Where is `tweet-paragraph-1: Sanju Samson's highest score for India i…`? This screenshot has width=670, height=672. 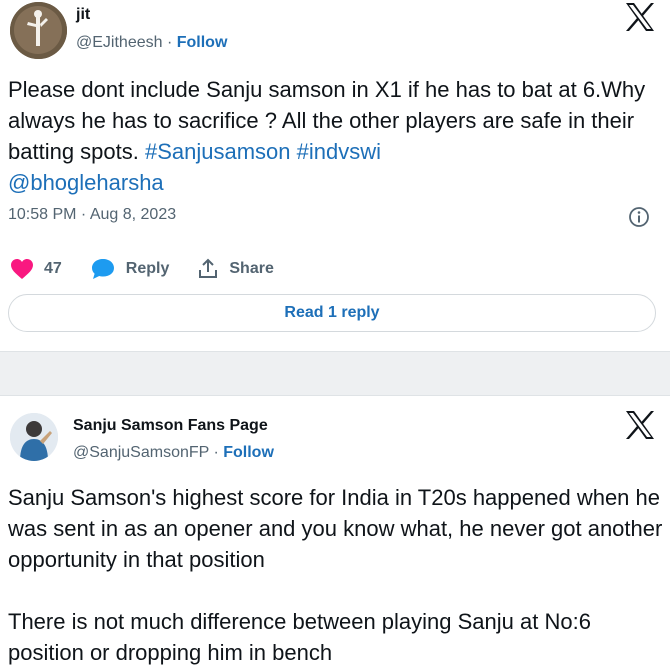
tweet-paragraph-1: Sanju Samson's highest score for India i… is located at coordinates (335, 528).